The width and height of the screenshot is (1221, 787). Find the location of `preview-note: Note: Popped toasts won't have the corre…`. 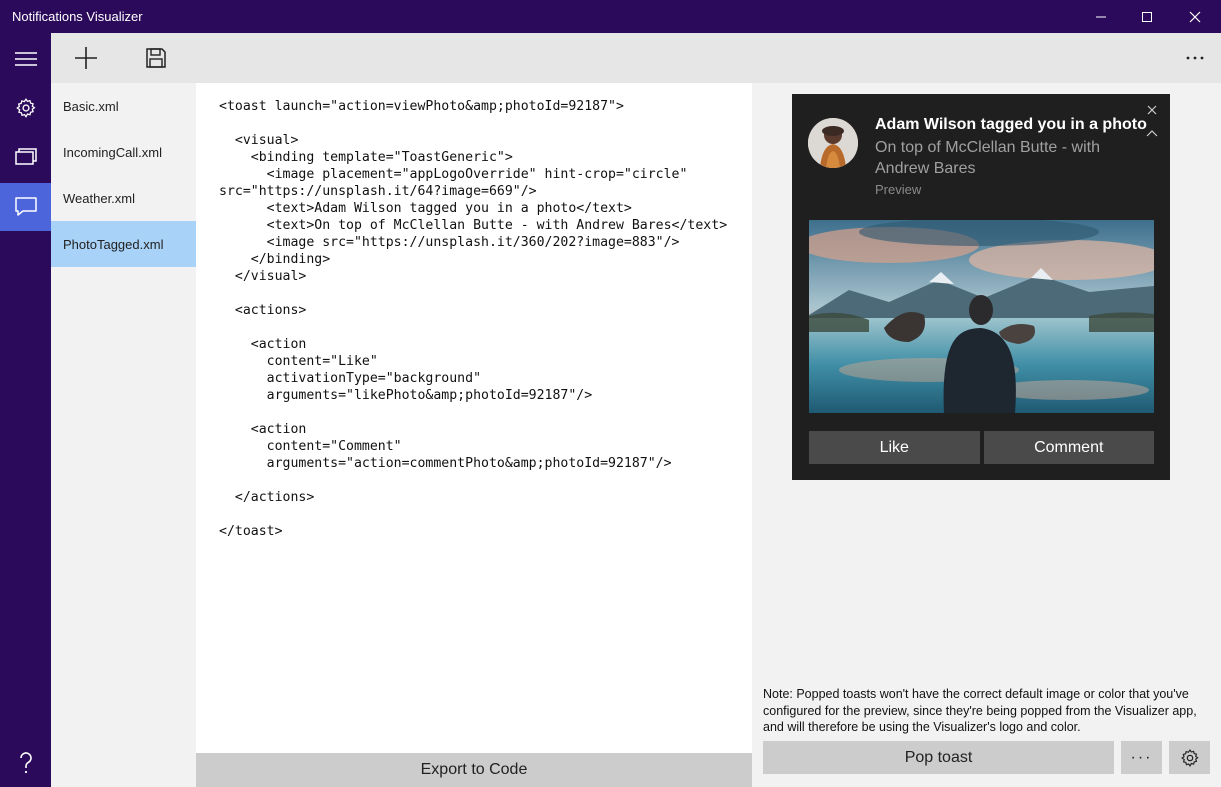

preview-note: Note: Popped toasts won't have the corre… is located at coordinates (980, 710).